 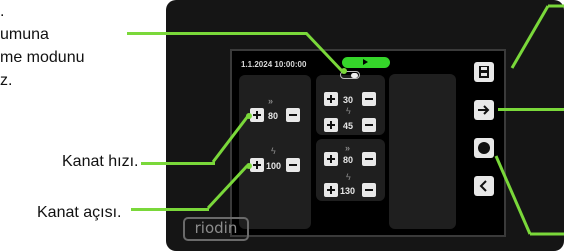 I want to click on next-button, so click(x=484, y=110).